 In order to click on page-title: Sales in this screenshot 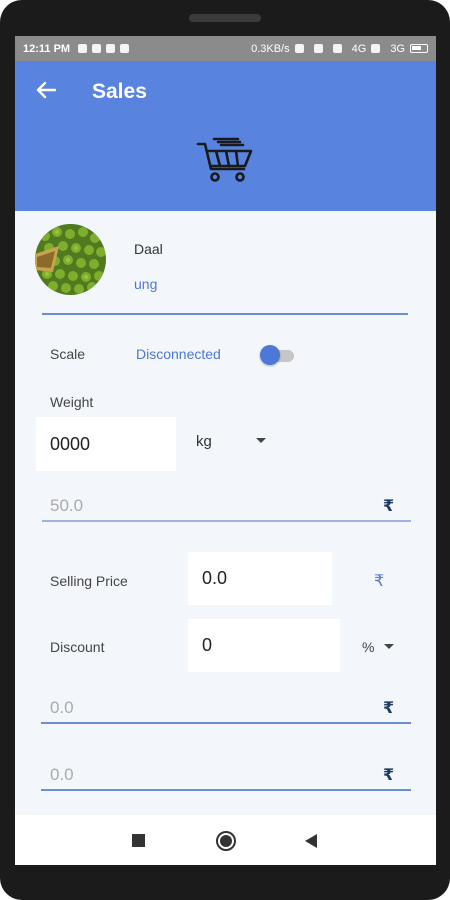, I will do `click(119, 91)`.